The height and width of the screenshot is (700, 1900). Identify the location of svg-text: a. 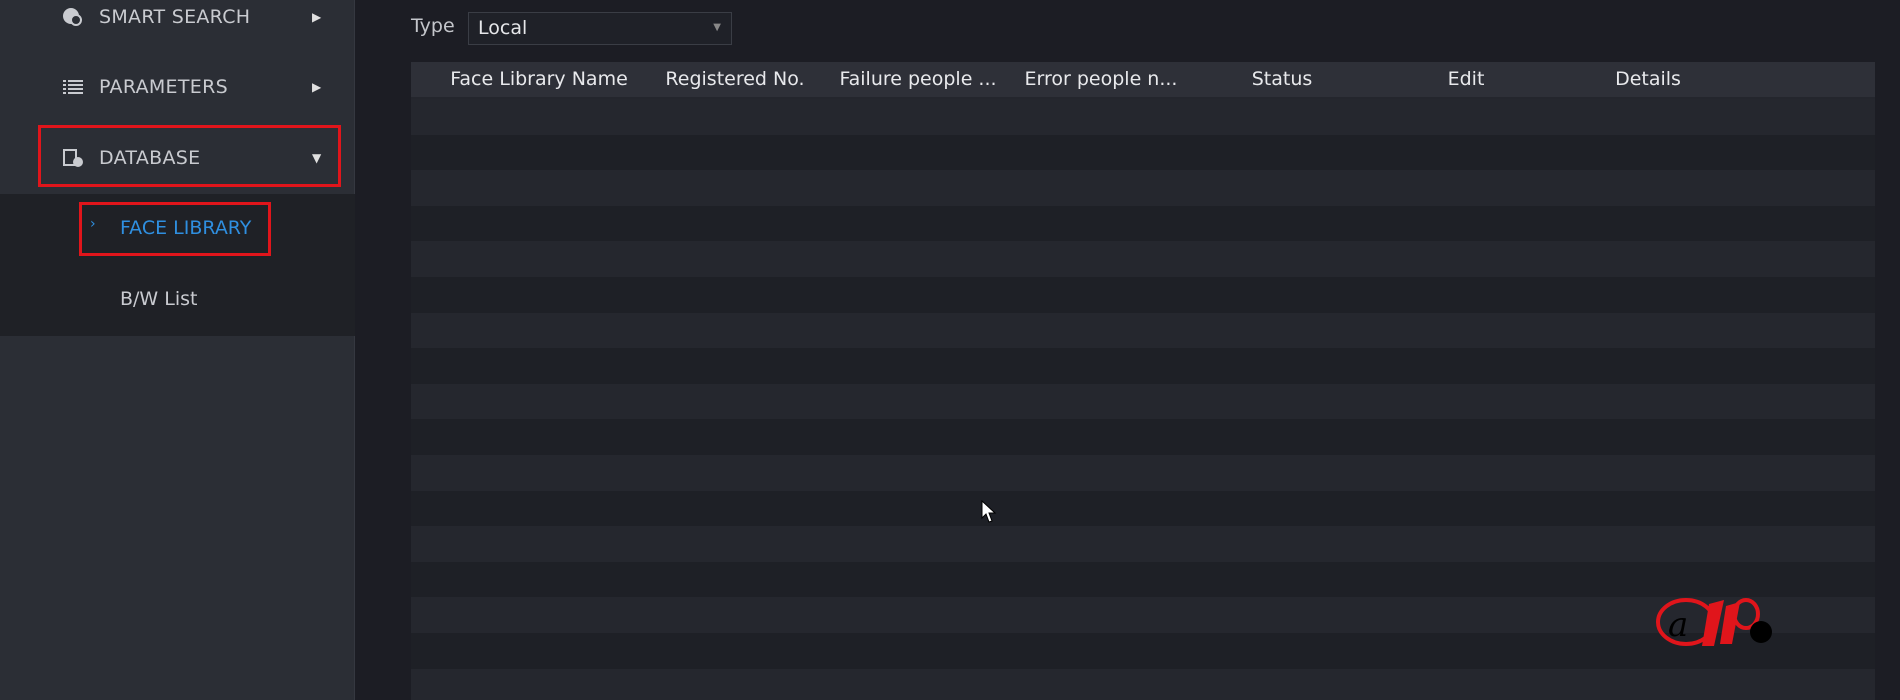
(1678, 625).